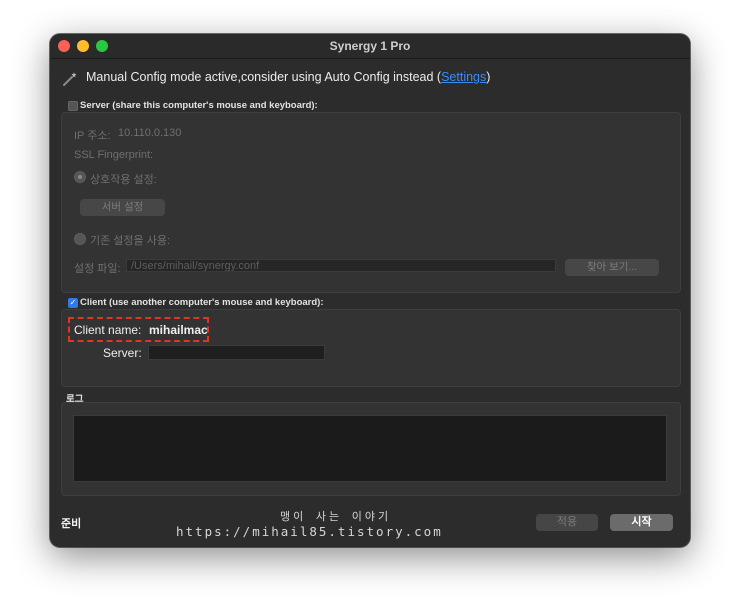  What do you see at coordinates (80, 239) in the screenshot?
I see `use-existing-config-radio` at bounding box center [80, 239].